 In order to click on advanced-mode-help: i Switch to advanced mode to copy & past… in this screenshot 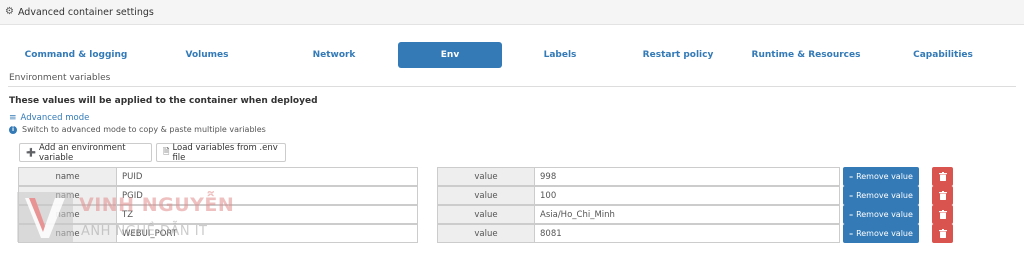, I will do `click(137, 129)`.